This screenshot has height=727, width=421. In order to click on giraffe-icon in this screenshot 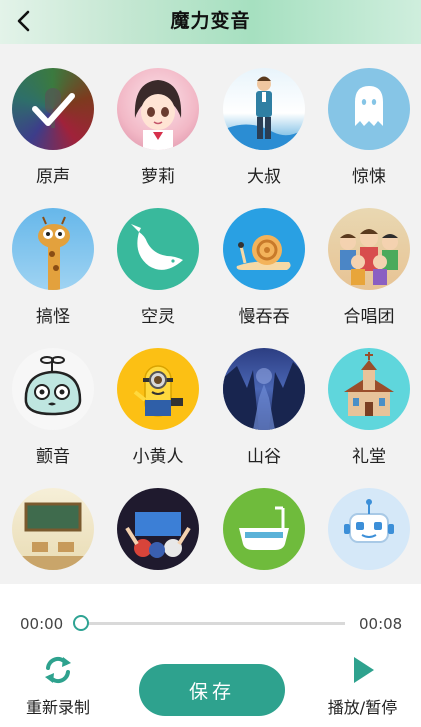, I will do `click(53, 249)`.